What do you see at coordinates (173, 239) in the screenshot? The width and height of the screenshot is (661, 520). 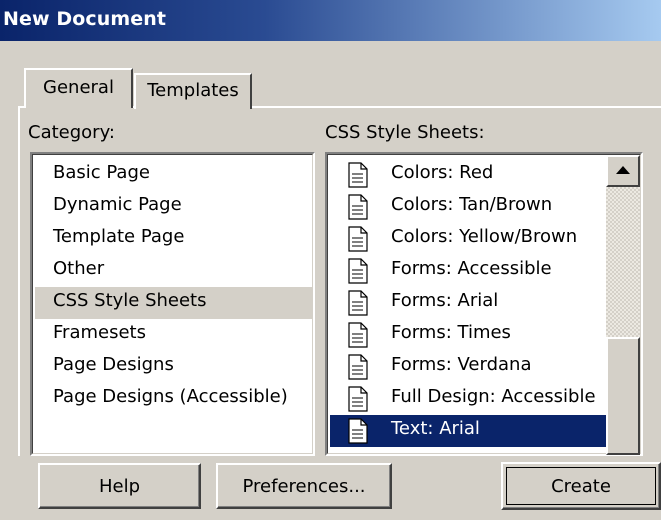 I see `category-item: Template Page` at bounding box center [173, 239].